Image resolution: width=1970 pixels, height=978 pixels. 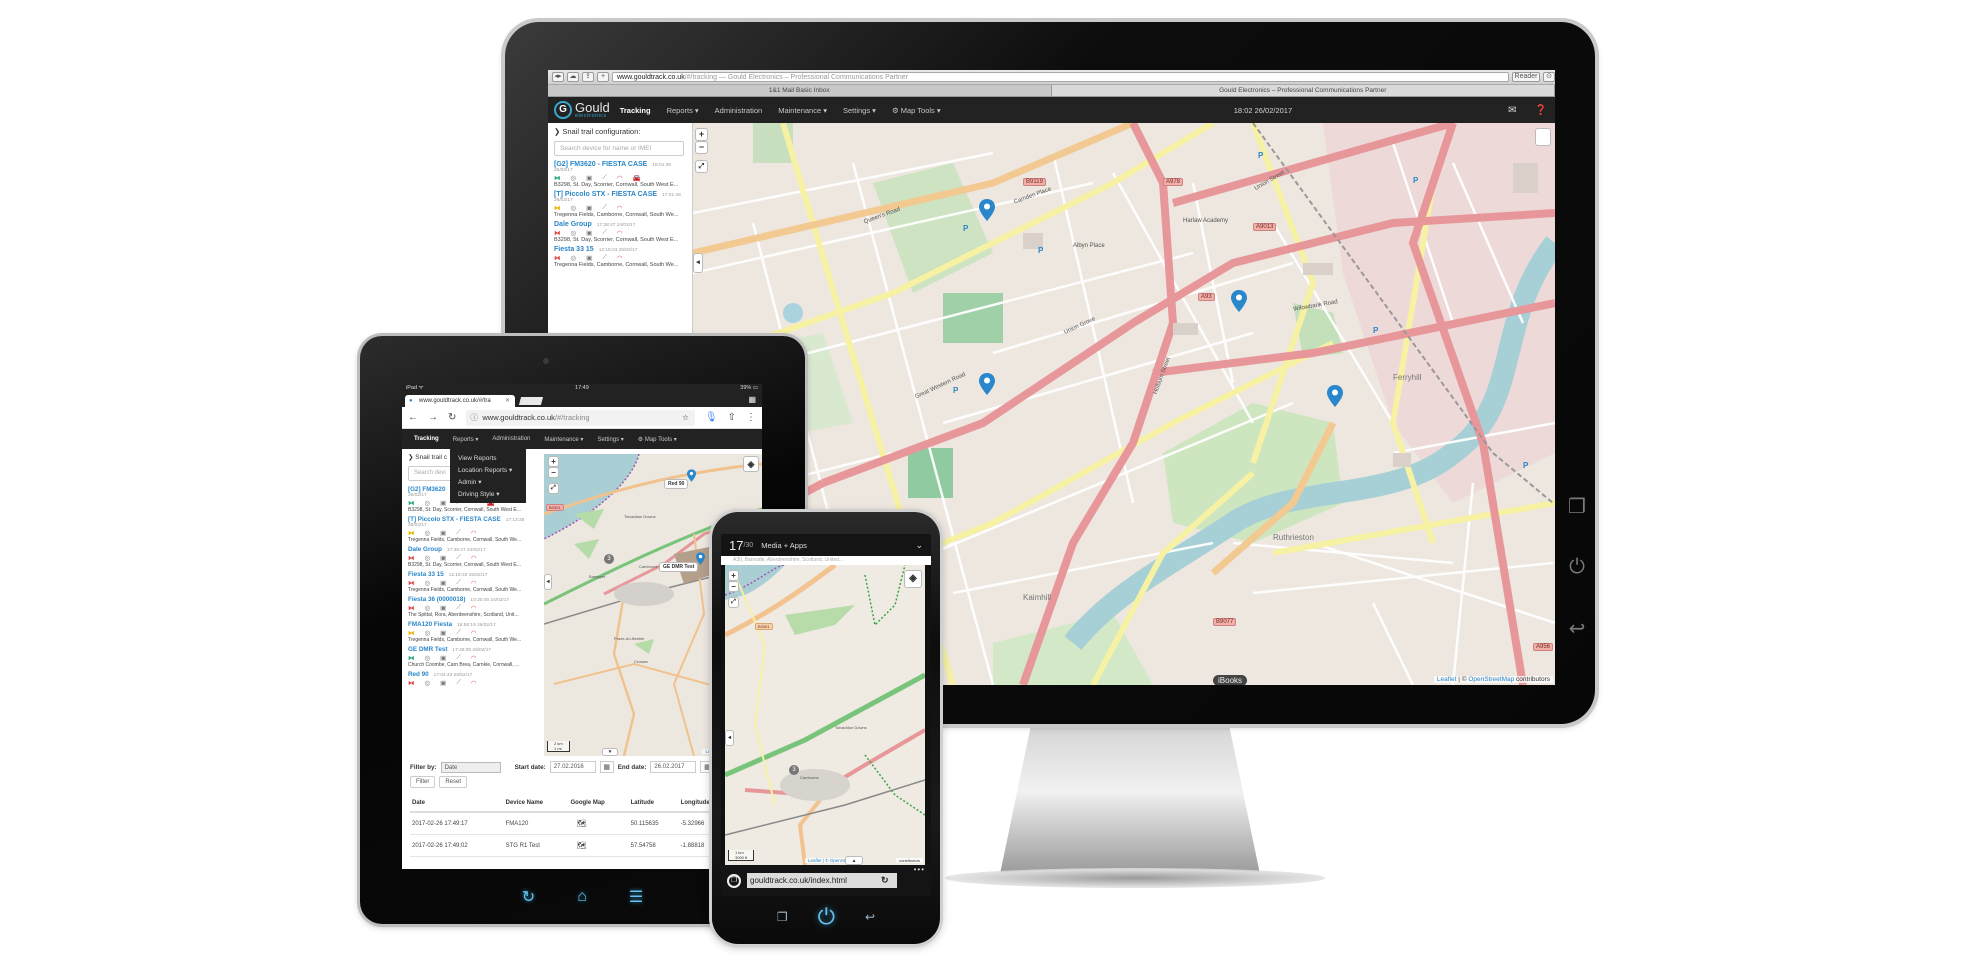 I want to click on omnibox: ⓘ www.gouldtrack.co.uk/#/tracking ☆, so click(x=580, y=417).